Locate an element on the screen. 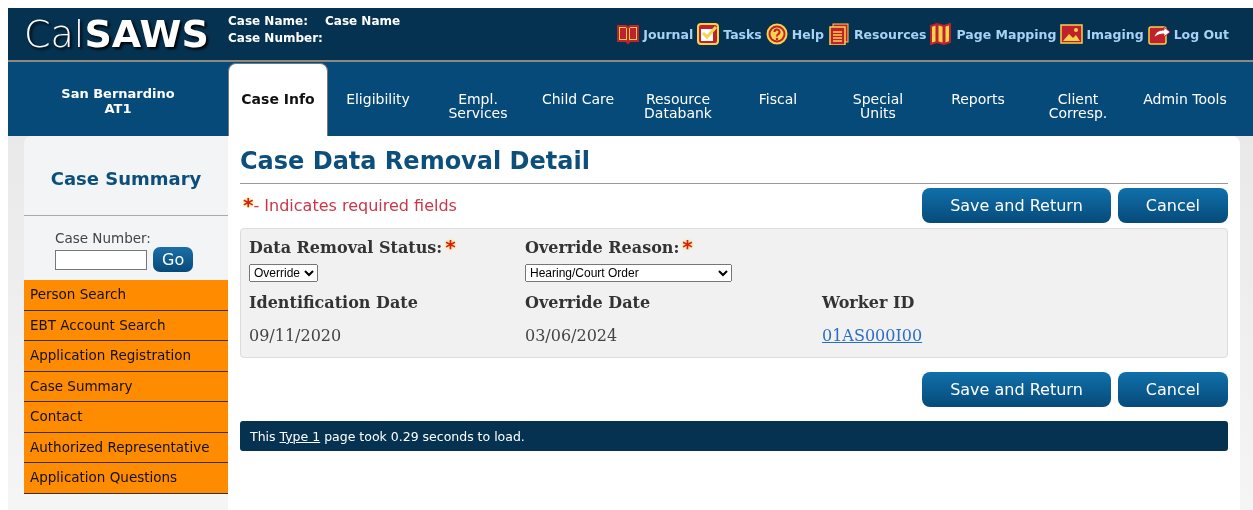 Image resolution: width=1253 pixels, height=510 pixels. toolbar-link: Help is located at coordinates (807, 34).